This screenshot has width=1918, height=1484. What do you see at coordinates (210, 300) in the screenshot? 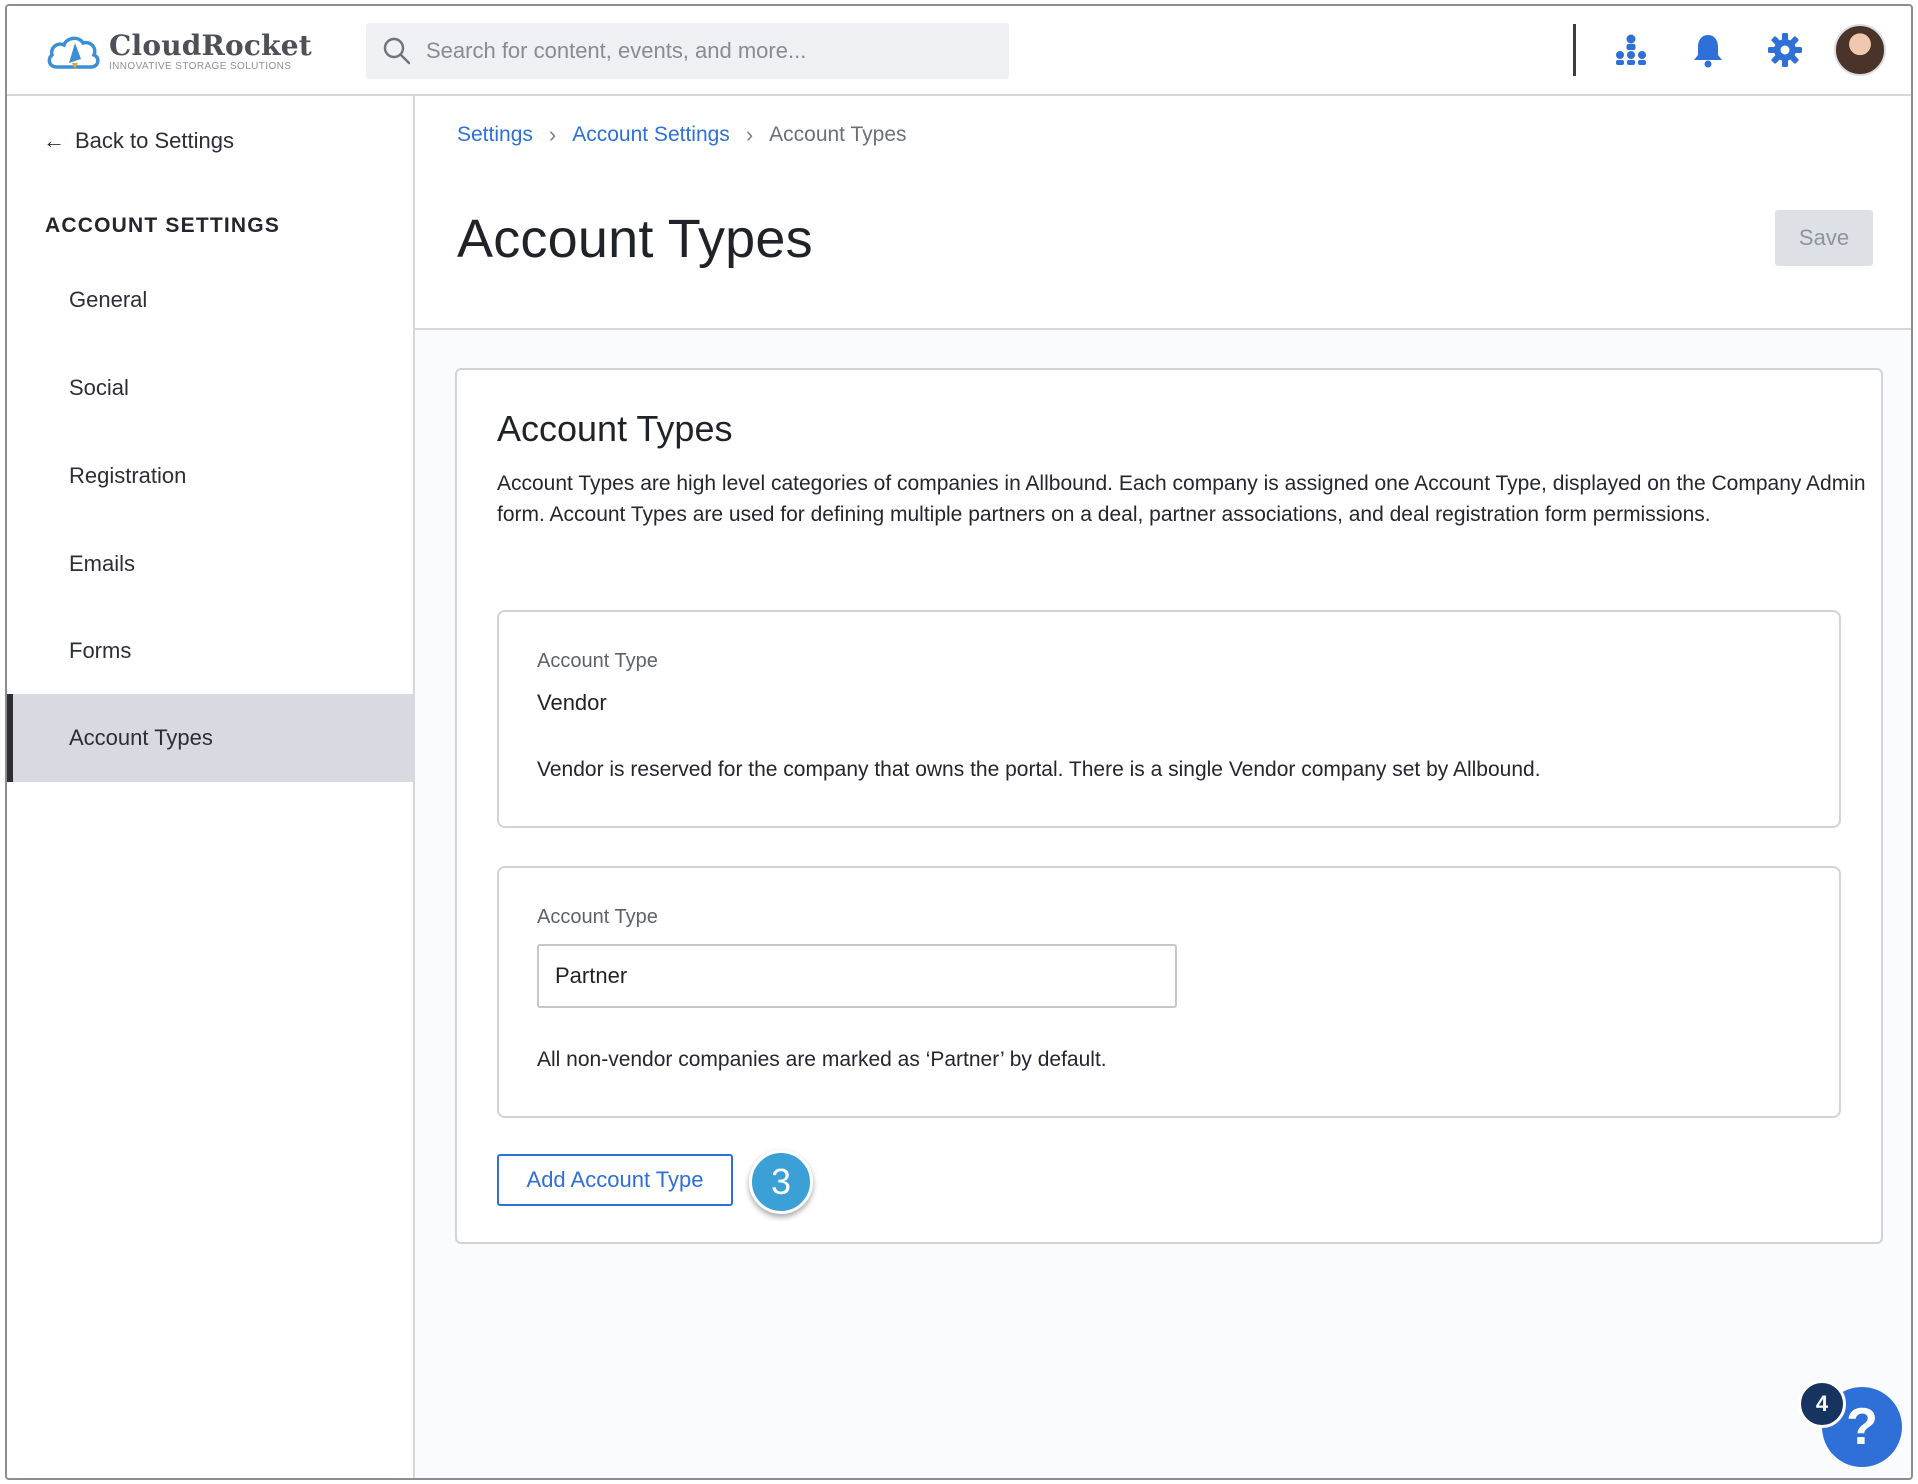
I see `sidebar-item-general: General` at bounding box center [210, 300].